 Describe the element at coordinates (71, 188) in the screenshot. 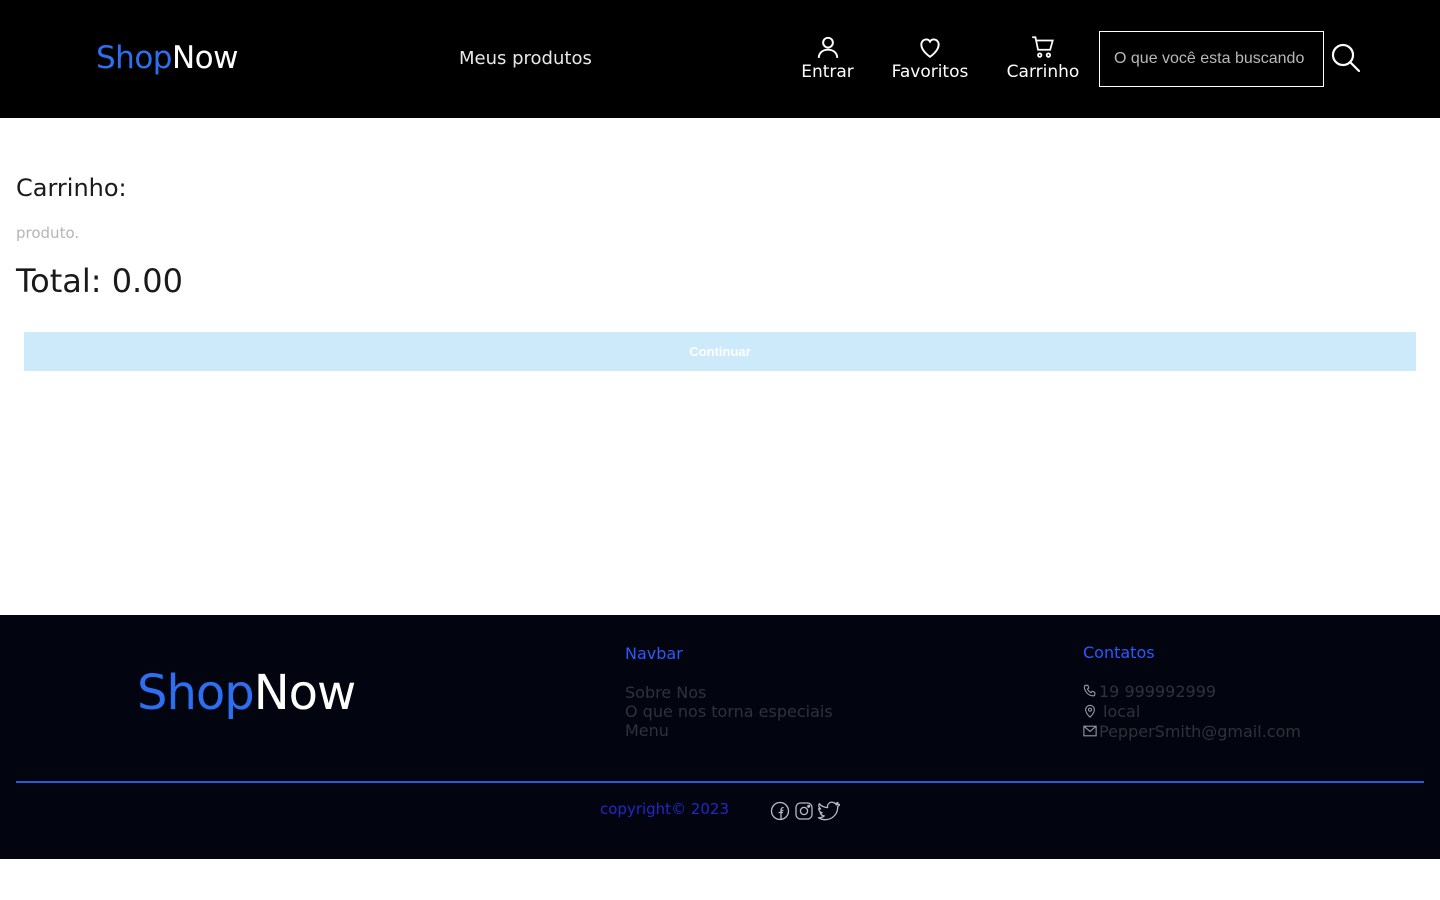

I see `cart-title: Carrinho:` at that location.